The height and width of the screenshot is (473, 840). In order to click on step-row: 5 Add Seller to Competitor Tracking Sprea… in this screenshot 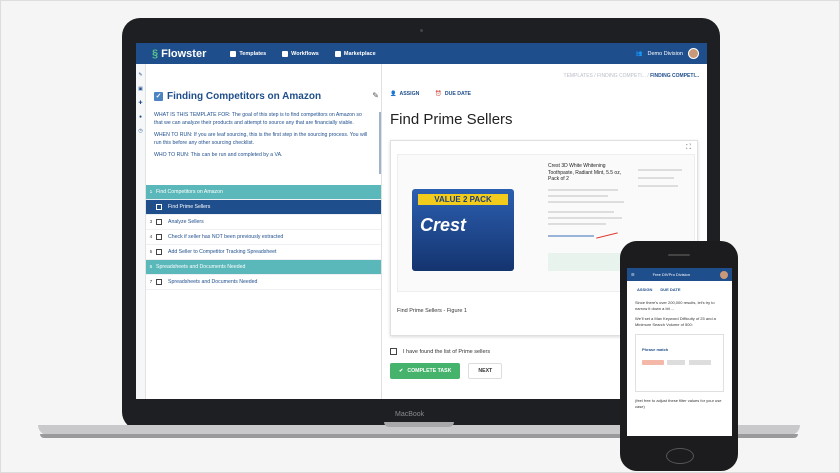, I will do `click(264, 252)`.